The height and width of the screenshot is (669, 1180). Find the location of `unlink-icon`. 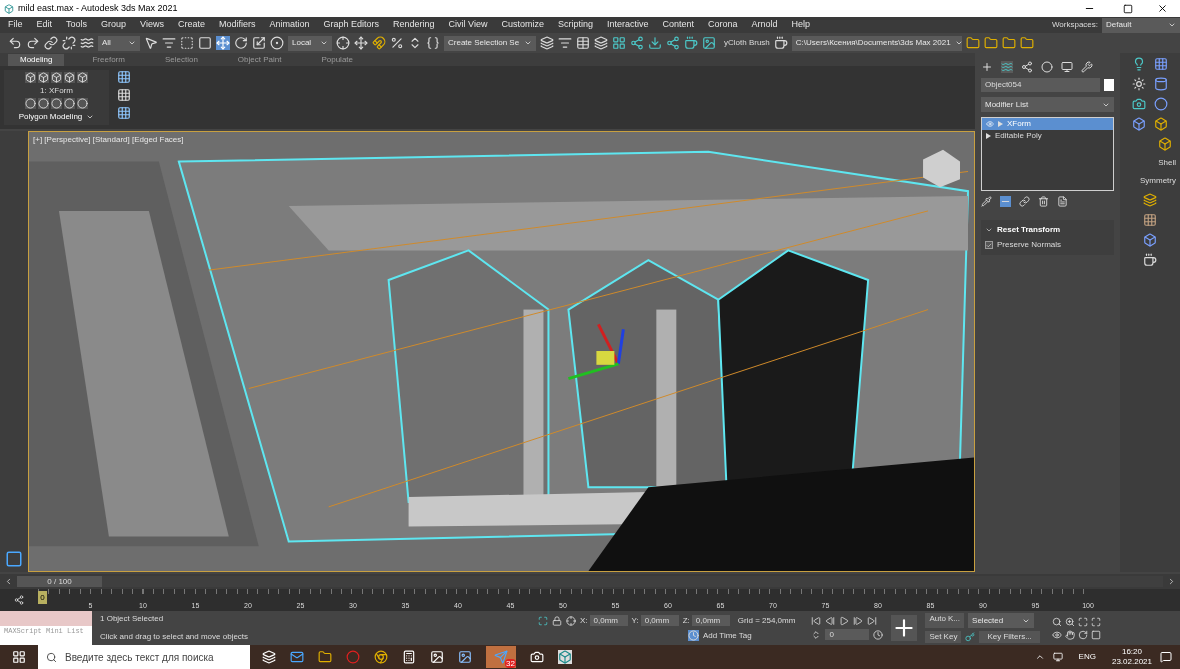

unlink-icon is located at coordinates (69, 43).